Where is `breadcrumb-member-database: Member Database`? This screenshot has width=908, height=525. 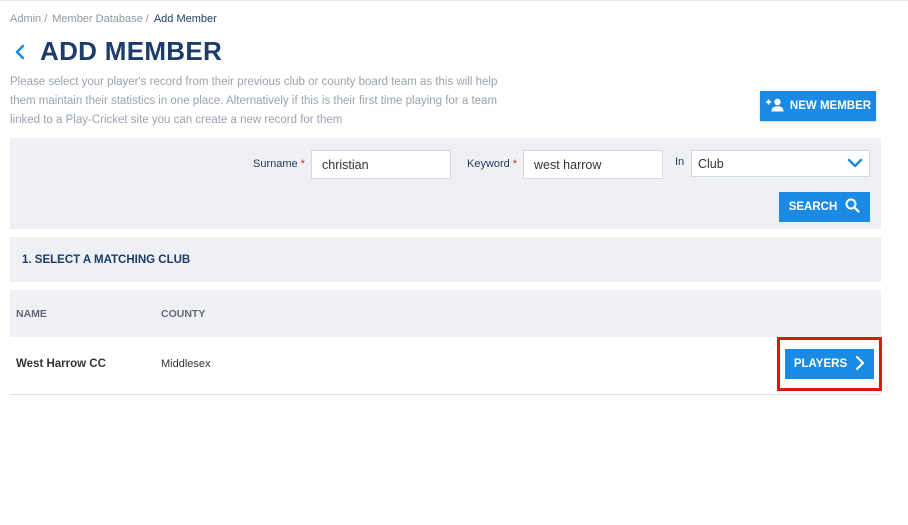
breadcrumb-member-database: Member Database is located at coordinates (97, 19).